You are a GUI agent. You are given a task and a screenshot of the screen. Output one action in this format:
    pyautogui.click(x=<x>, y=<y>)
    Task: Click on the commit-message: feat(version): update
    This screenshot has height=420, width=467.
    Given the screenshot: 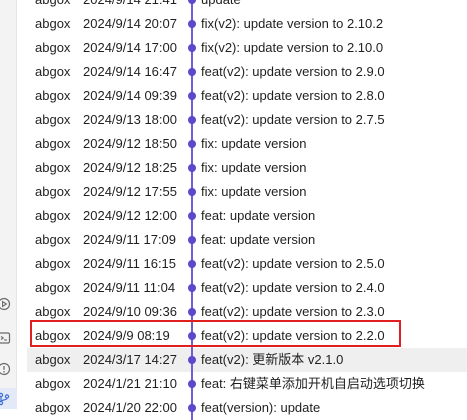 What is the action you would take?
    pyautogui.click(x=261, y=407)
    